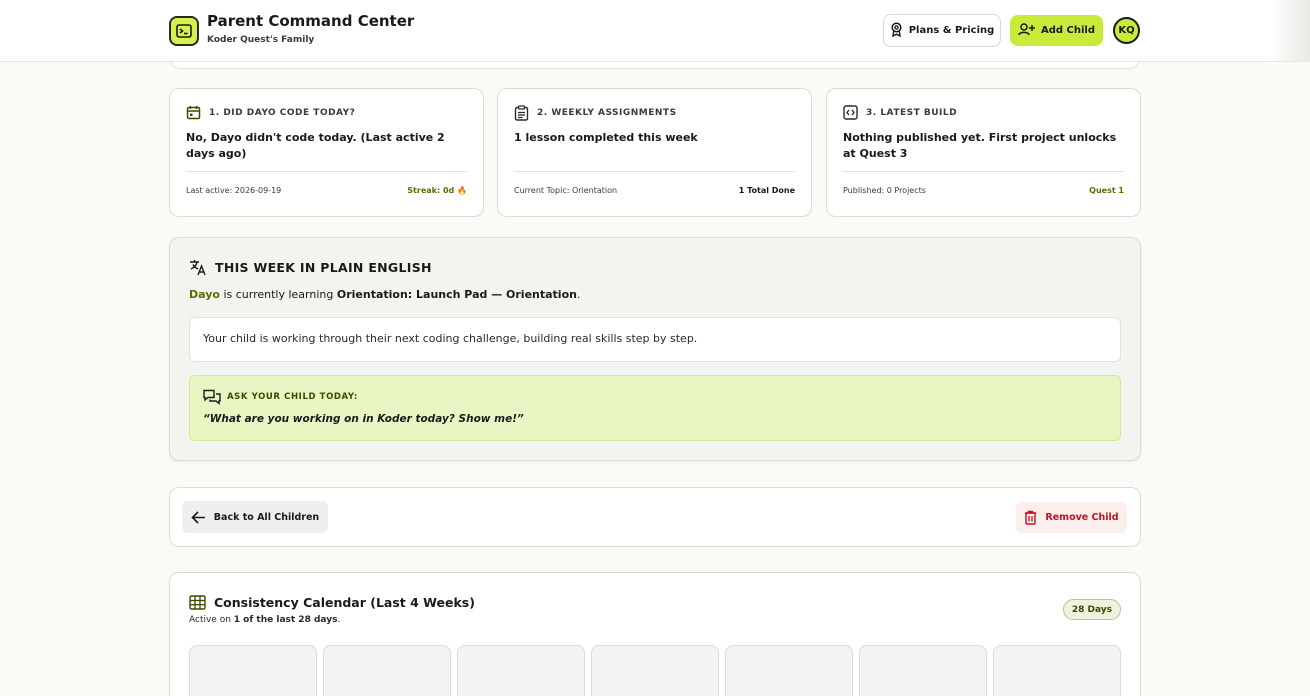 This screenshot has width=1310, height=696. I want to click on back-label: Back to All Children, so click(266, 517).